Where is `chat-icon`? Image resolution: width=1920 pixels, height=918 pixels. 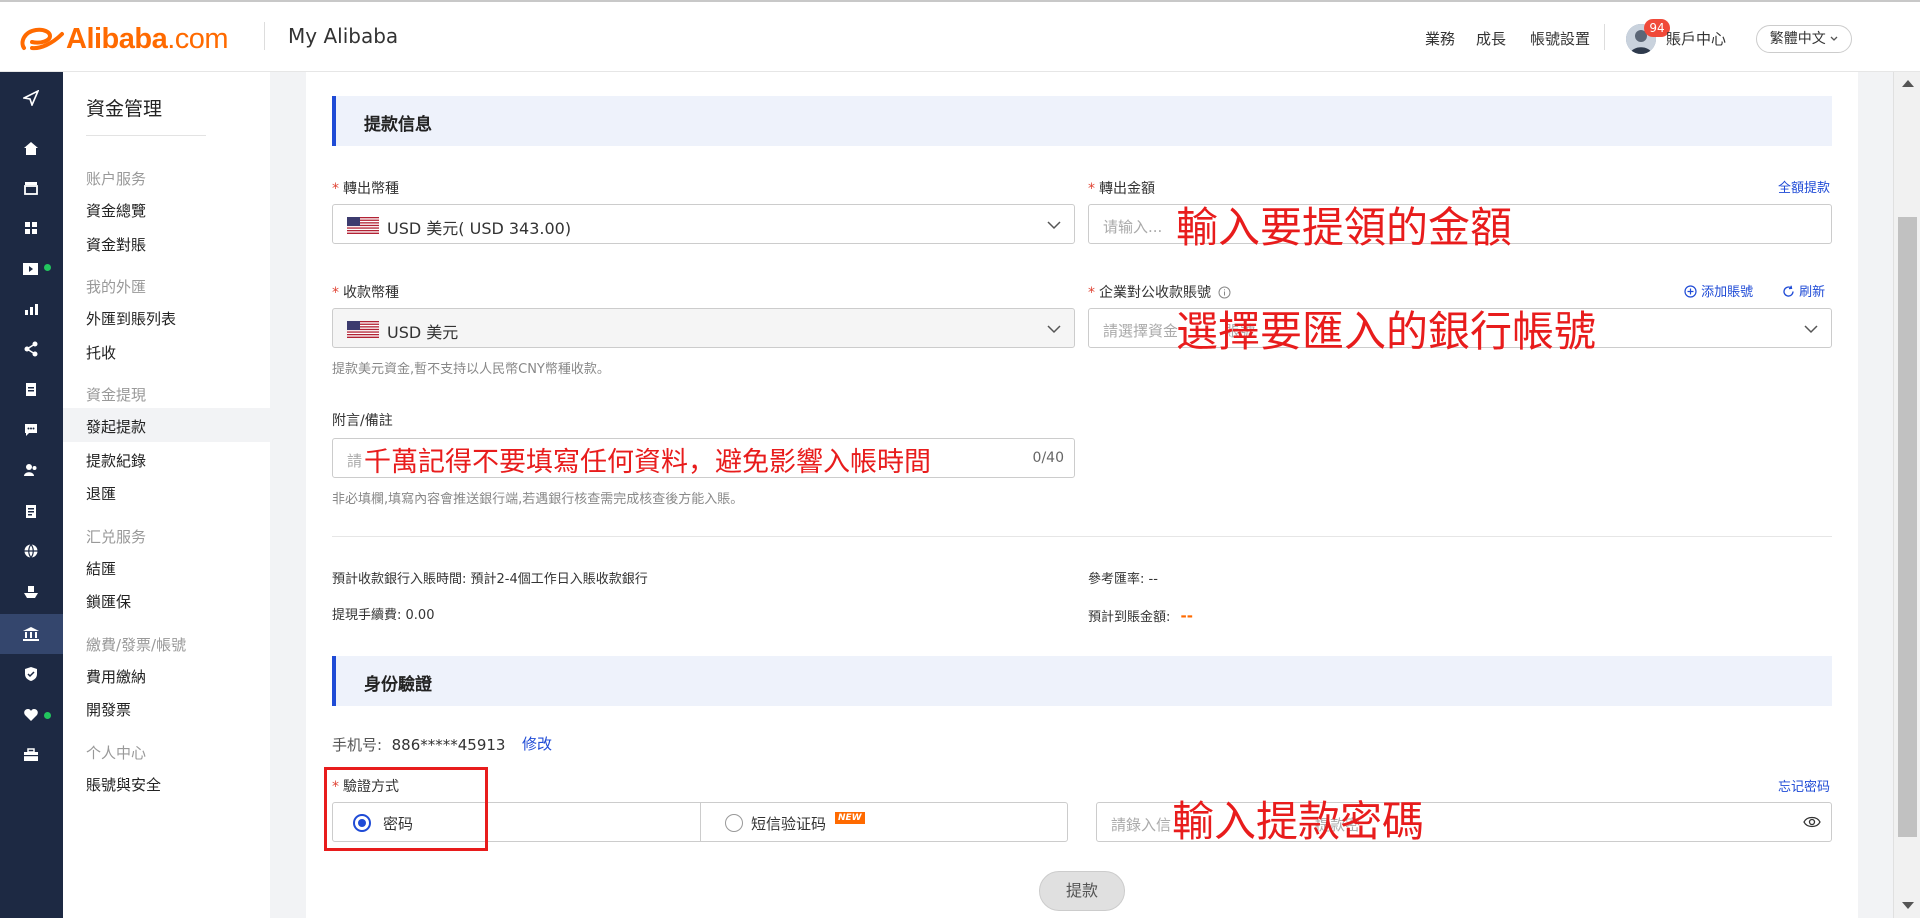 chat-icon is located at coordinates (31, 430).